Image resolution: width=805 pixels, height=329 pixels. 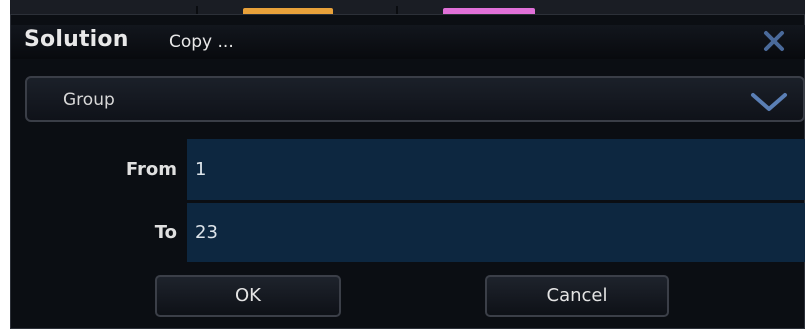 I want to click on solution-logo: Solution, so click(x=76, y=39).